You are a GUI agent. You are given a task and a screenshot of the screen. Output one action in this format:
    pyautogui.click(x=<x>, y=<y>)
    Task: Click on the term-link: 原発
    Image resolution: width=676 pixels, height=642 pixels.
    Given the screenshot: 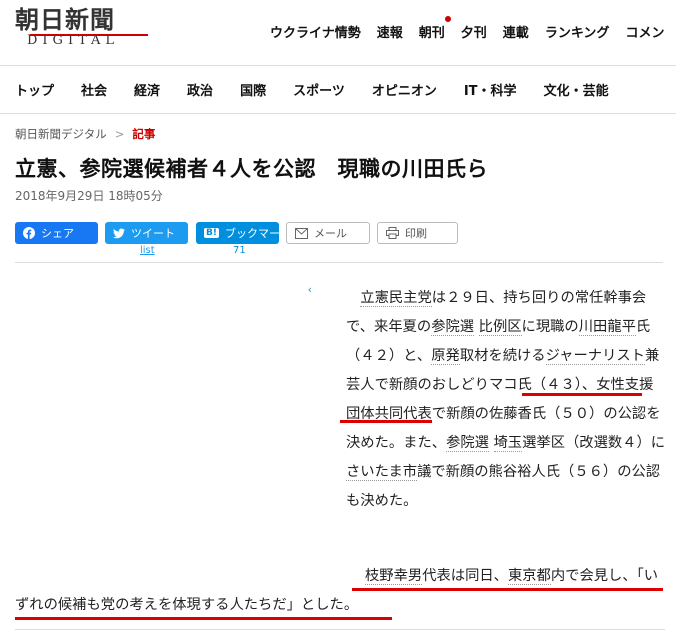 What is the action you would take?
    pyautogui.click(x=445, y=356)
    